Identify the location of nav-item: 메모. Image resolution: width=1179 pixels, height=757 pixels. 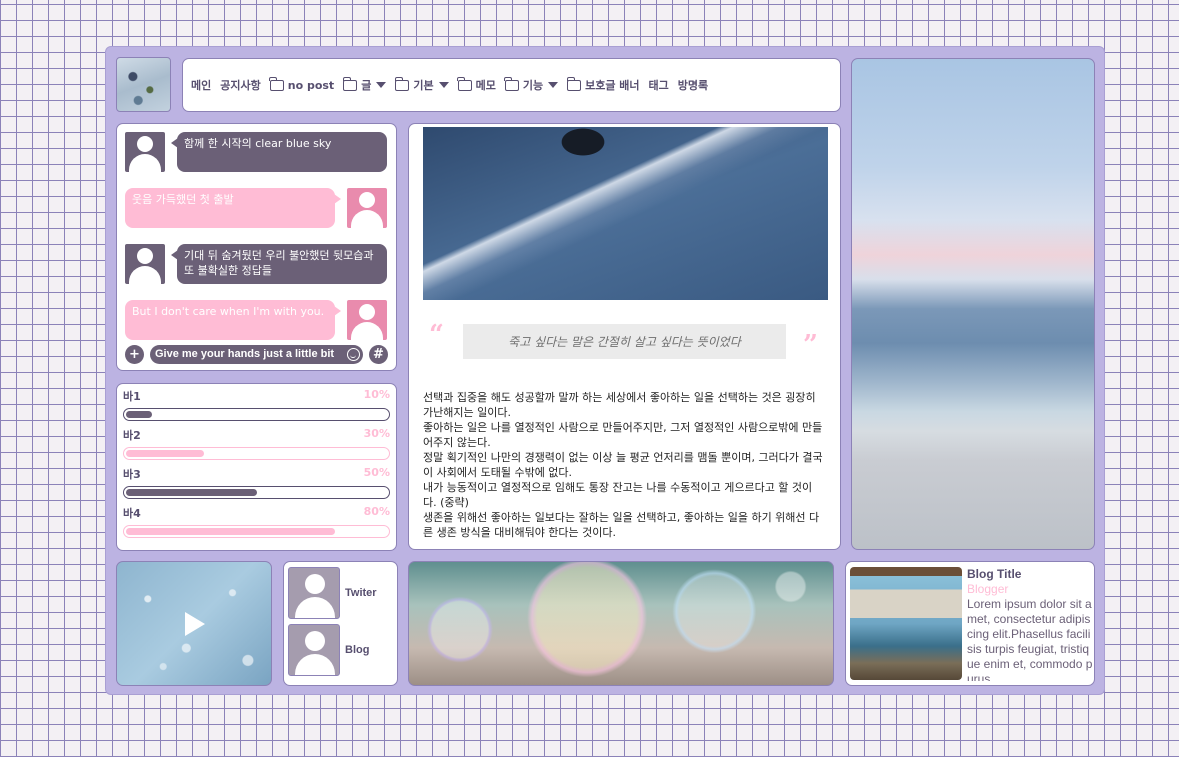
(476, 84).